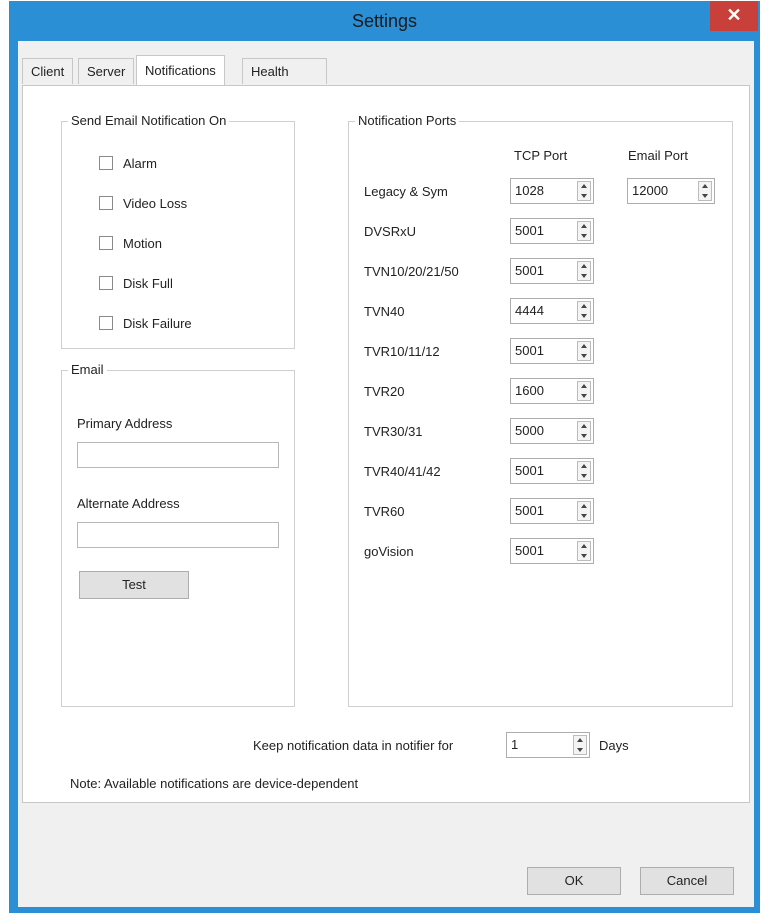 Image resolution: width=767 pixels, height=924 pixels. What do you see at coordinates (148, 283) in the screenshot?
I see `disk-full-label: Disk Full` at bounding box center [148, 283].